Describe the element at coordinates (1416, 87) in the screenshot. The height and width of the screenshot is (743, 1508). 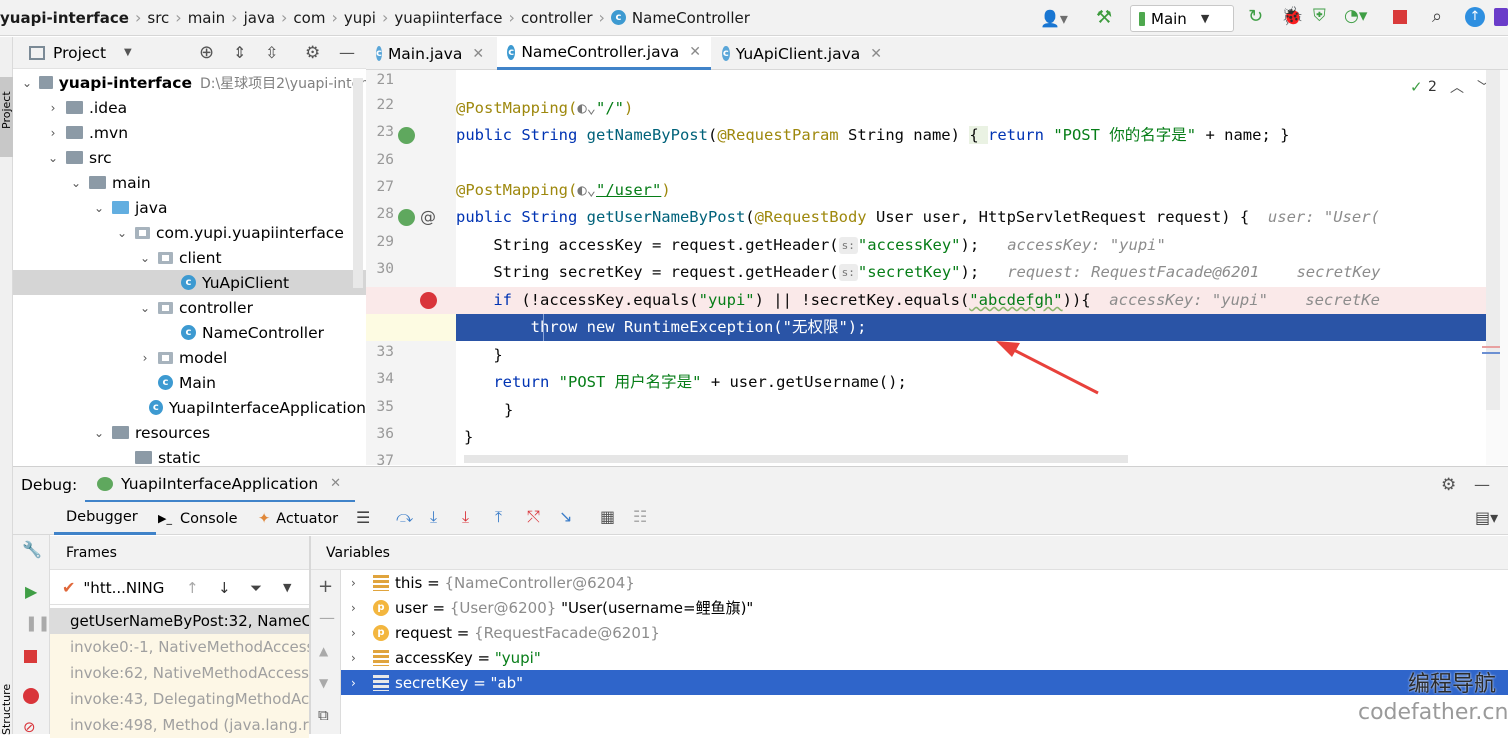
I see `inspection-ok-icon: ✓` at that location.